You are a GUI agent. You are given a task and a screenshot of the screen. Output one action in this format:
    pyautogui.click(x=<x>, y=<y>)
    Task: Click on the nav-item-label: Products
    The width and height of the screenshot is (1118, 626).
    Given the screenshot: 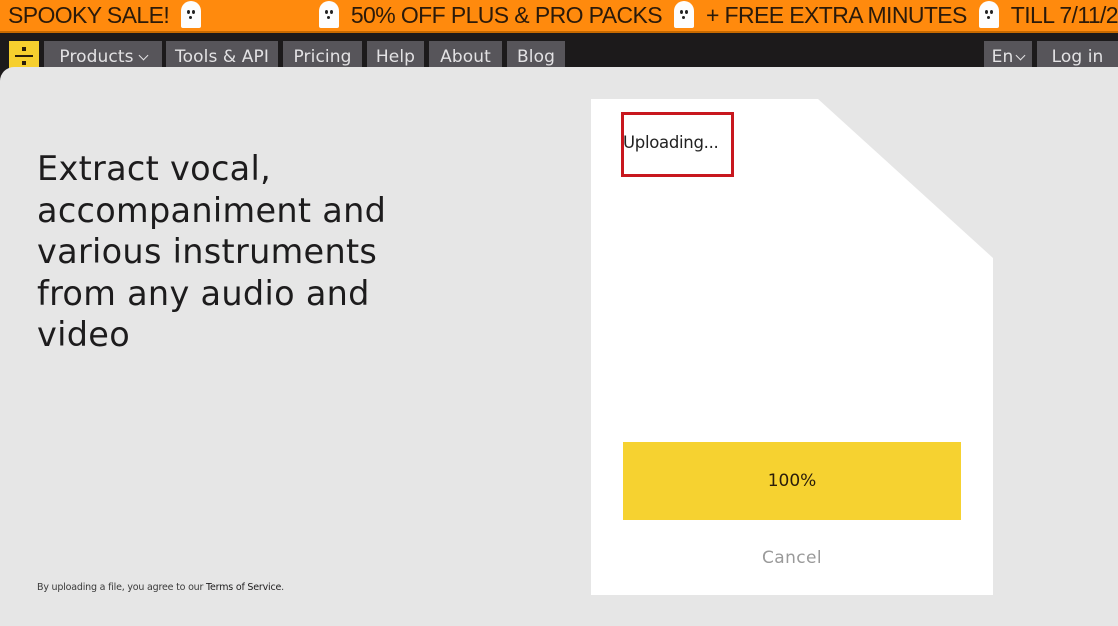 What is the action you would take?
    pyautogui.click(x=96, y=57)
    